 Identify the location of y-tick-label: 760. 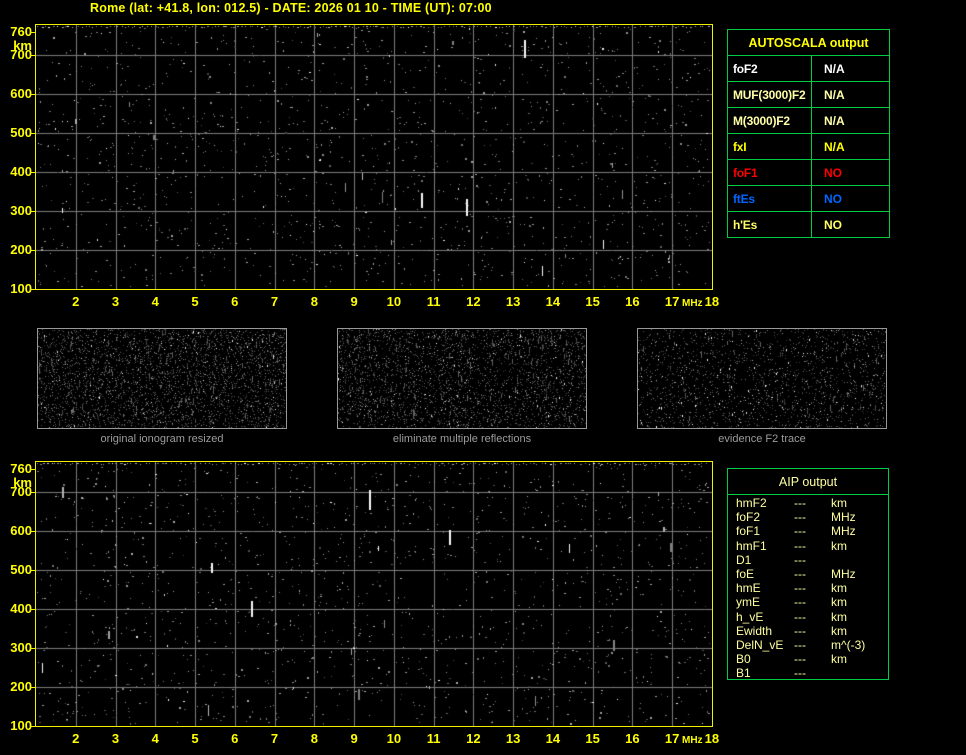
(21, 468).